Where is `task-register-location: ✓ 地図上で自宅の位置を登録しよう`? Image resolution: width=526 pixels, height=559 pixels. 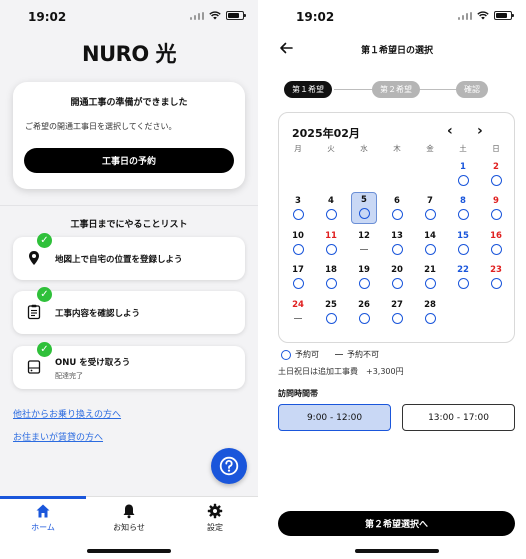
task-register-location: ✓ 地図上で自宅の位置を登録しよう is located at coordinates (129, 256).